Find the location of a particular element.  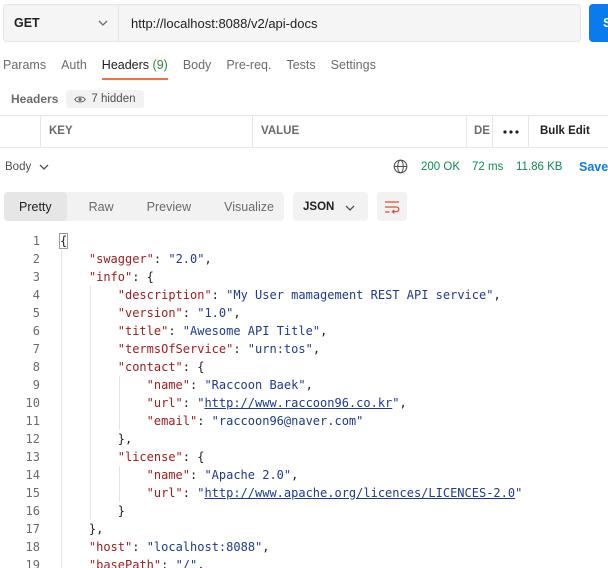

json-punctuation: : { is located at coordinates (193, 457).